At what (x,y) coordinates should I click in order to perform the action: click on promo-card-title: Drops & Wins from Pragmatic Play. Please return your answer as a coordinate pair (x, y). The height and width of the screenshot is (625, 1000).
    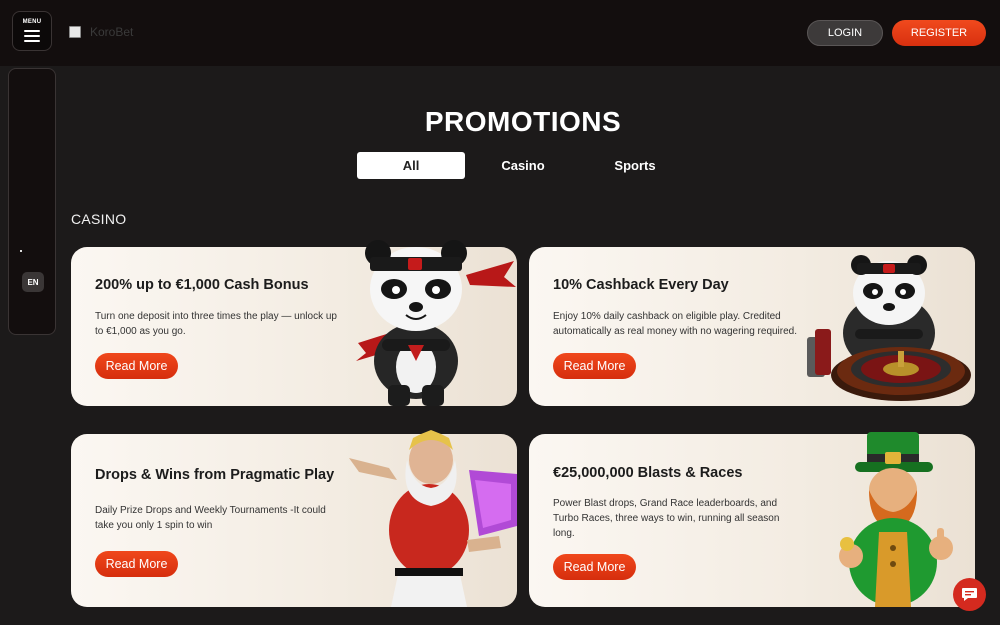
    Looking at the image, I should click on (215, 475).